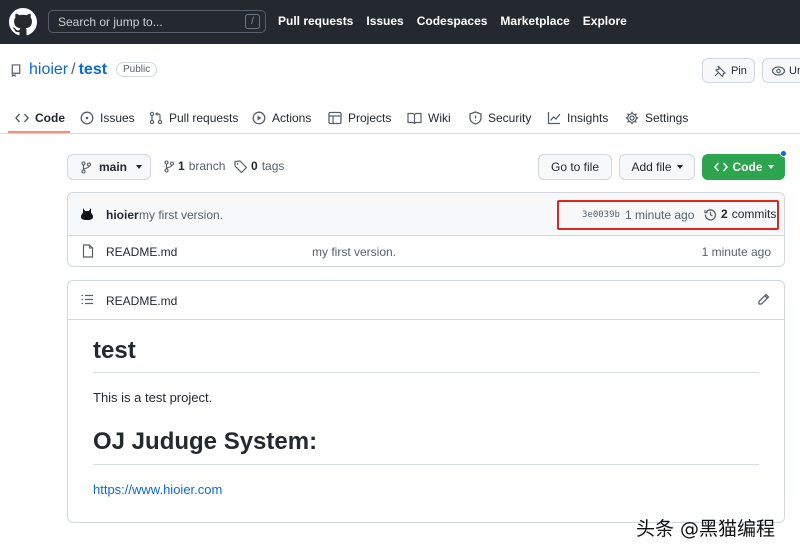  I want to click on repo-icon, so click(16, 70).